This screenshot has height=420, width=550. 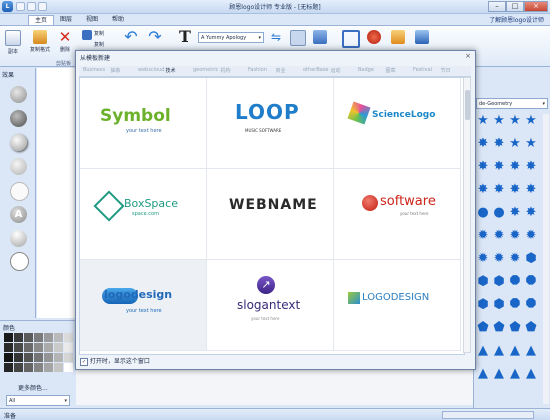 I want to click on minimize-button: –, so click(x=497, y=6).